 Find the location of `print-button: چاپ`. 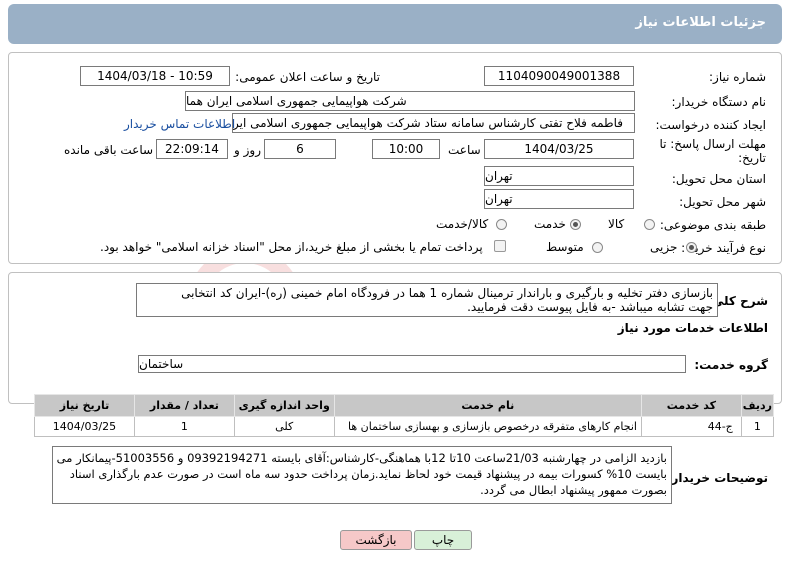

print-button: چاپ is located at coordinates (443, 540).